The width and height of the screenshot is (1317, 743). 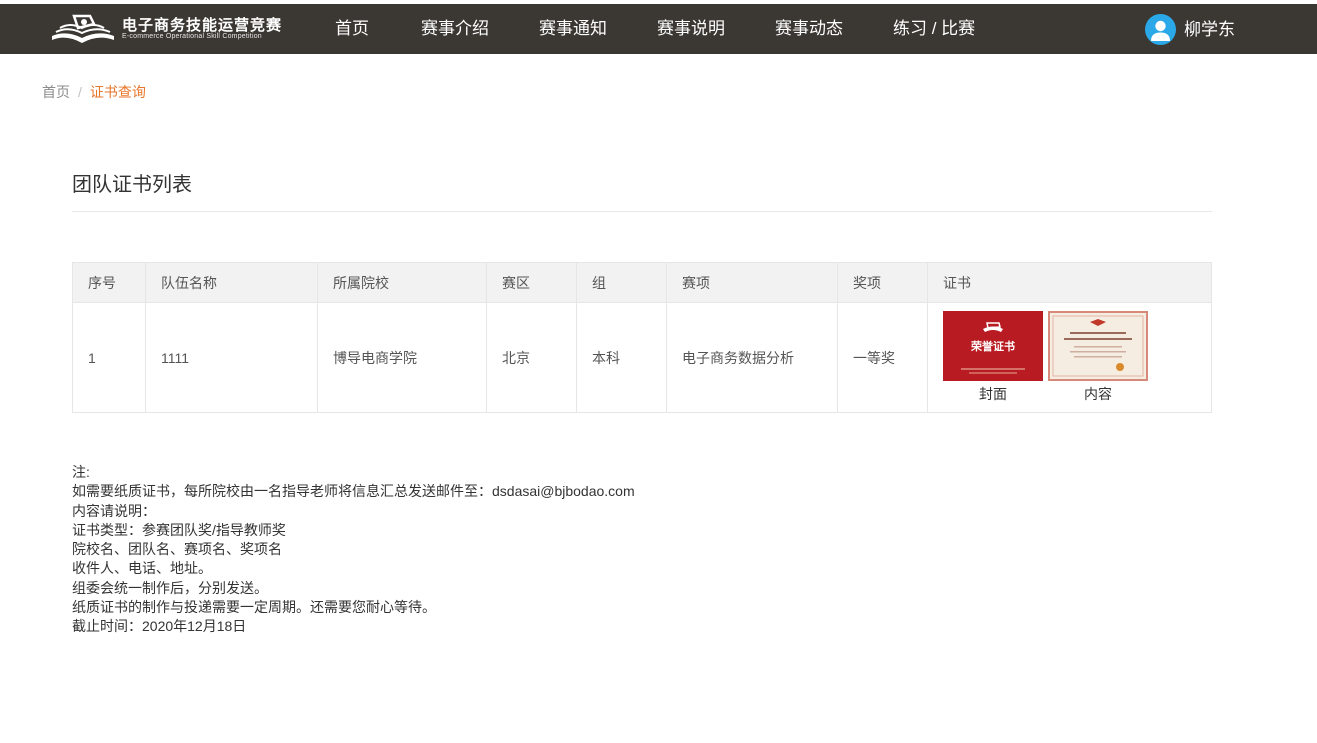 I want to click on logo-title: 电子商务技能运营竞赛, so click(x=202, y=25).